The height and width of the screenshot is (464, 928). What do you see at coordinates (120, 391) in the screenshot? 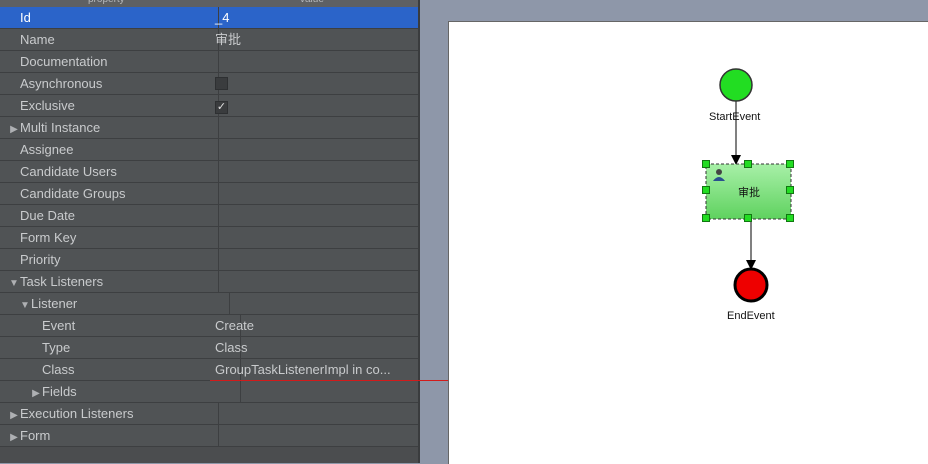
I see `property-name-cell: ▶ Fields` at bounding box center [120, 391].